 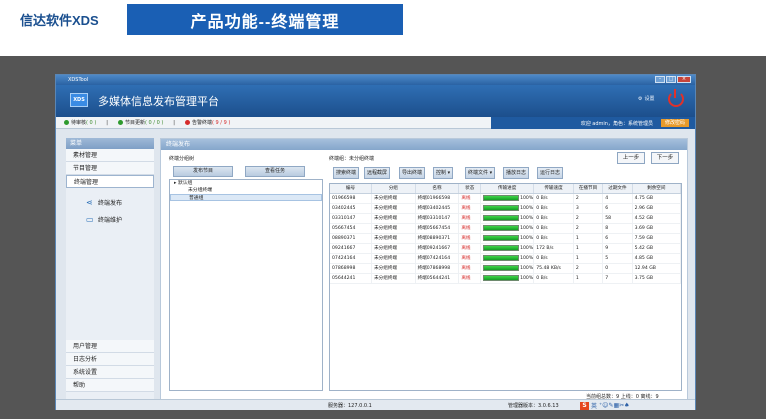 I want to click on status-value: ( 9 / 9 ), so click(x=221, y=122).